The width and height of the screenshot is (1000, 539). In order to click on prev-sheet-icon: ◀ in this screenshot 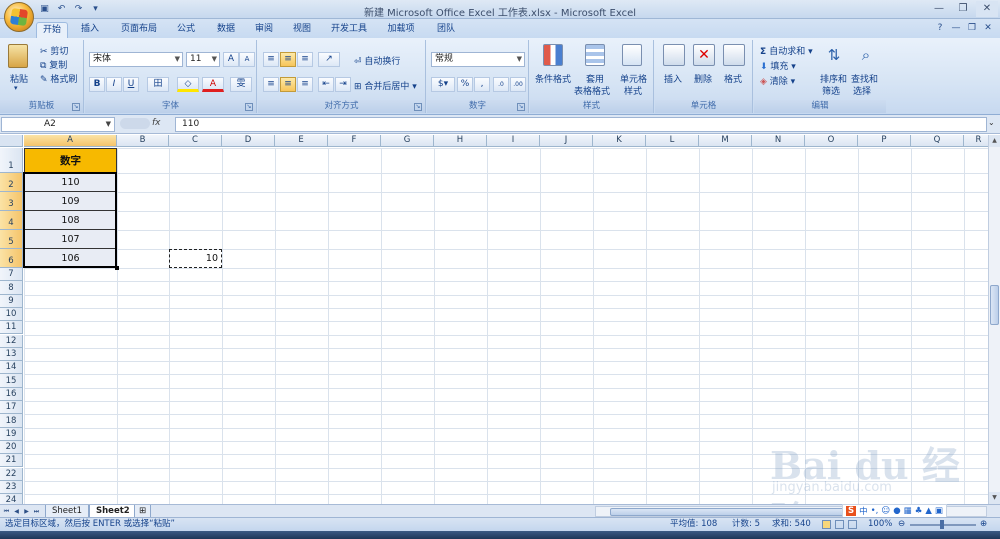, I will do `click(16, 511)`.